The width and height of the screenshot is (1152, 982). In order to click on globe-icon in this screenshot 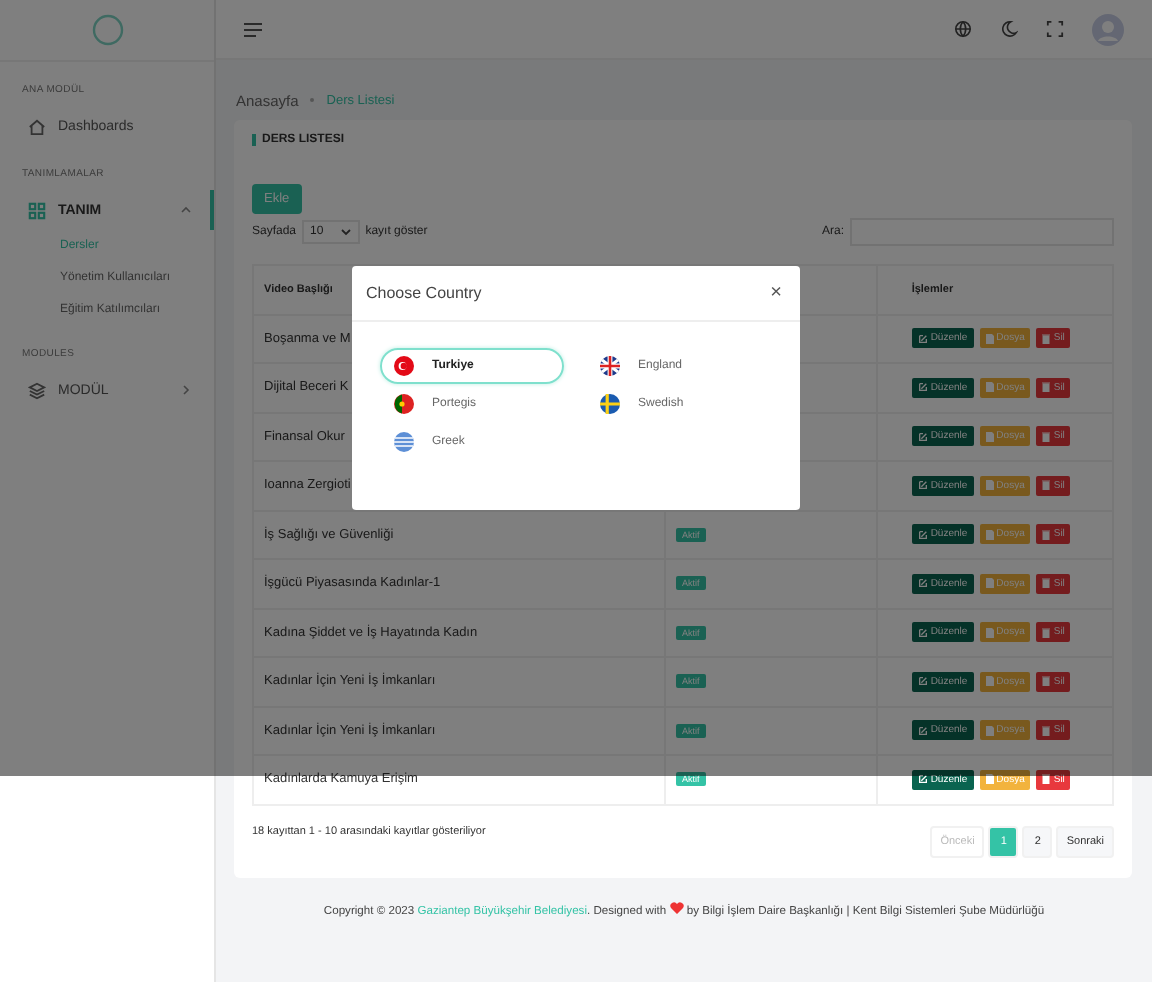, I will do `click(963, 29)`.